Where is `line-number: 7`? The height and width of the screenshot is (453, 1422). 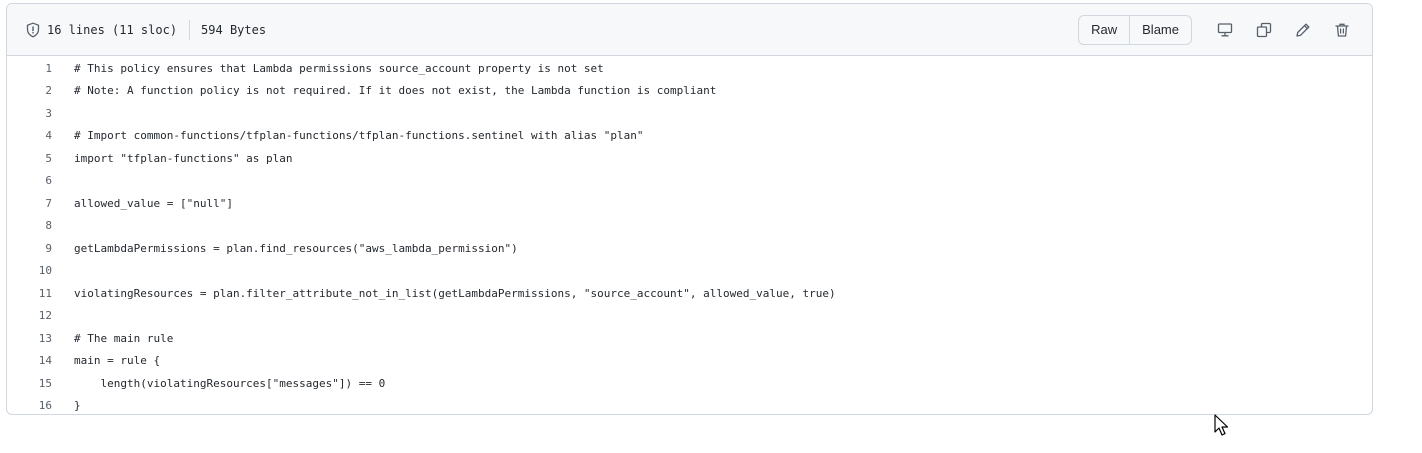 line-number: 7 is located at coordinates (29, 203).